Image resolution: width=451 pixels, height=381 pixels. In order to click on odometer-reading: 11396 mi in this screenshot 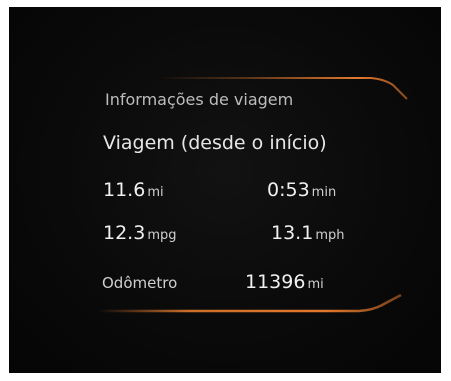, I will do `click(284, 282)`.